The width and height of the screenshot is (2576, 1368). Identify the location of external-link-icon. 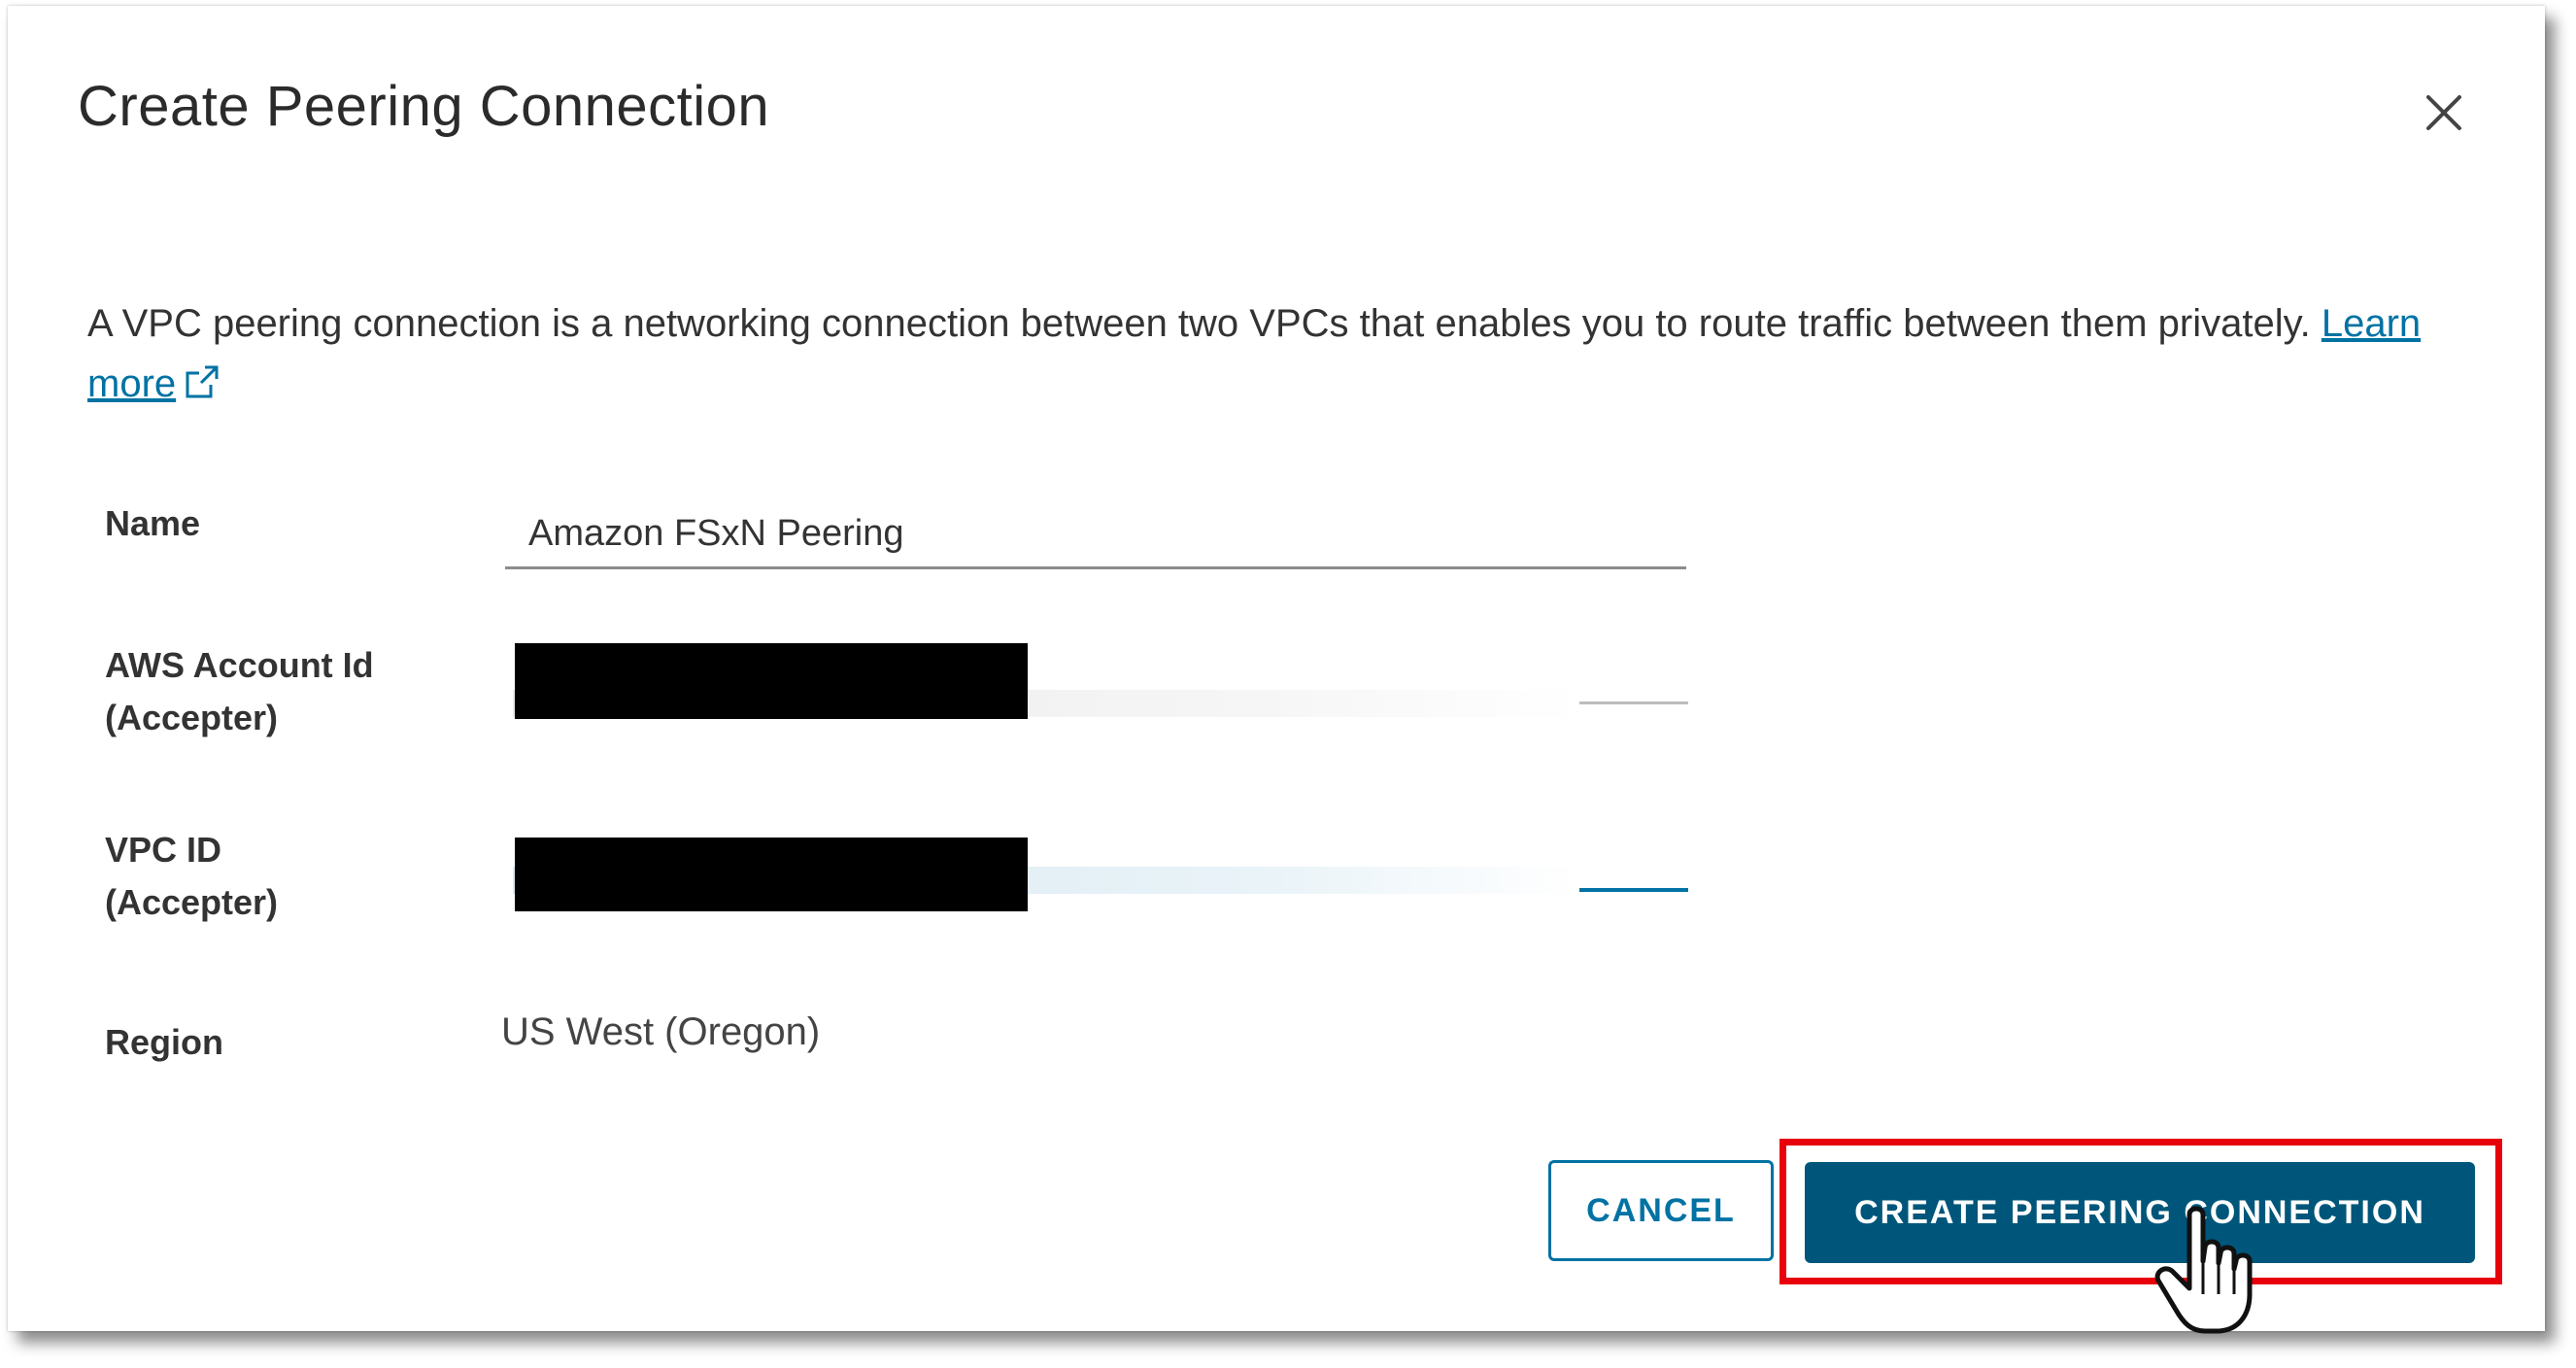
(202, 389).